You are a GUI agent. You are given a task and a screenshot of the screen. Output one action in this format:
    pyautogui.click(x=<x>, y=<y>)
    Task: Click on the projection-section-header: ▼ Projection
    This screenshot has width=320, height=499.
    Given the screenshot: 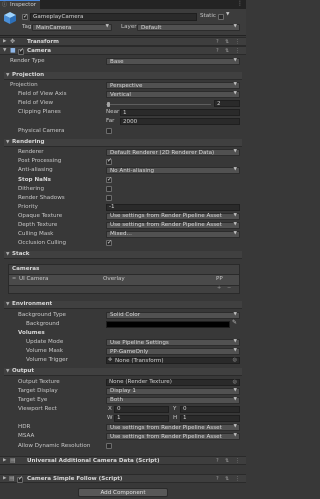 What is the action you would take?
    pyautogui.click(x=123, y=76)
    